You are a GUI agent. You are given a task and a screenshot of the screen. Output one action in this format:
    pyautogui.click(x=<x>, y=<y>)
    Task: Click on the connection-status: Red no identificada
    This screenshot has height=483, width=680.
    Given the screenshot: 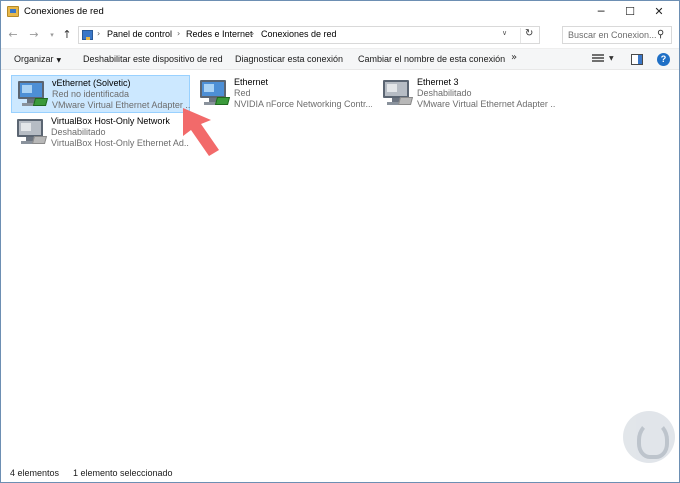 What is the action you would take?
    pyautogui.click(x=91, y=94)
    